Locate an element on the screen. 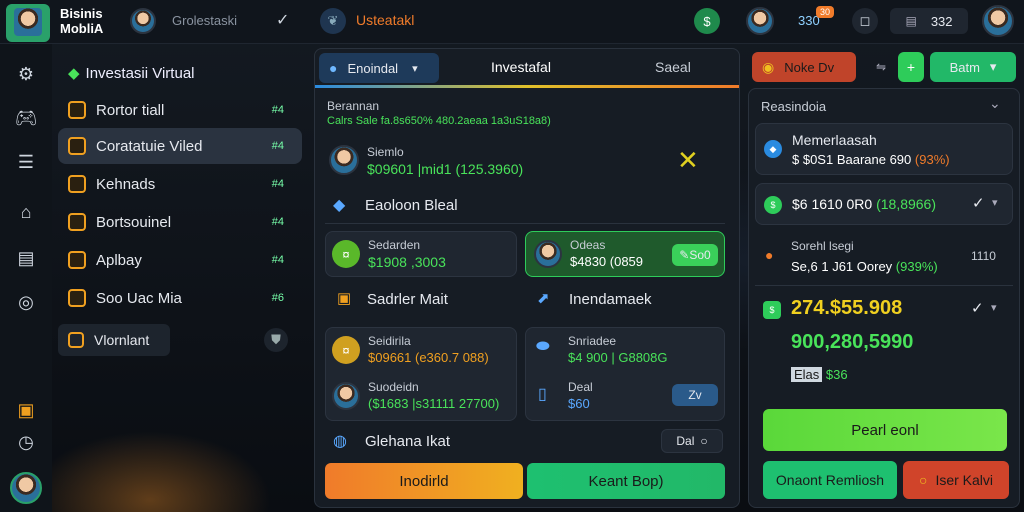  primary-green-label: Keant Bop) is located at coordinates (626, 481).